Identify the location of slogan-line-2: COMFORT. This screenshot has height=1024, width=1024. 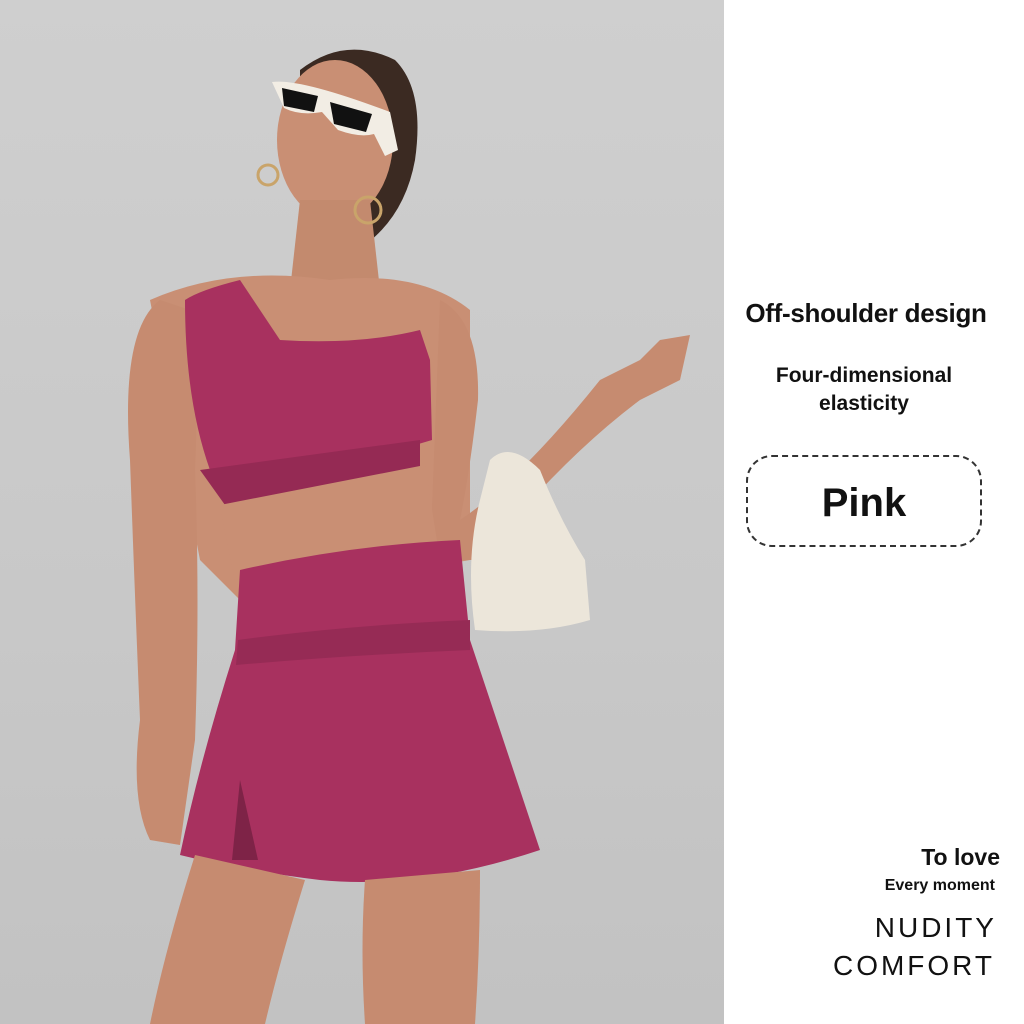
(913, 965).